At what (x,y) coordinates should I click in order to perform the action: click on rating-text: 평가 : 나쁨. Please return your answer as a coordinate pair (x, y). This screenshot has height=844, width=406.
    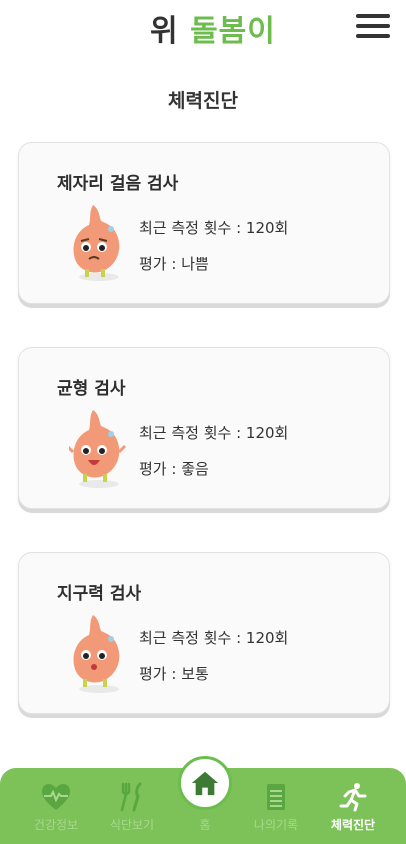
    Looking at the image, I should click on (174, 264).